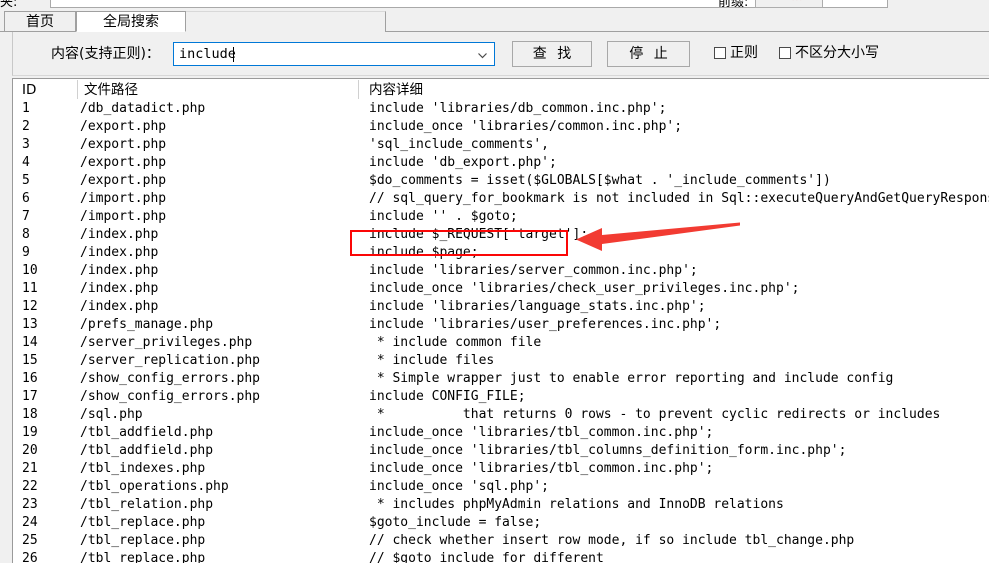  Describe the element at coordinates (482, 55) in the screenshot. I see `chevron-down-icon` at that location.